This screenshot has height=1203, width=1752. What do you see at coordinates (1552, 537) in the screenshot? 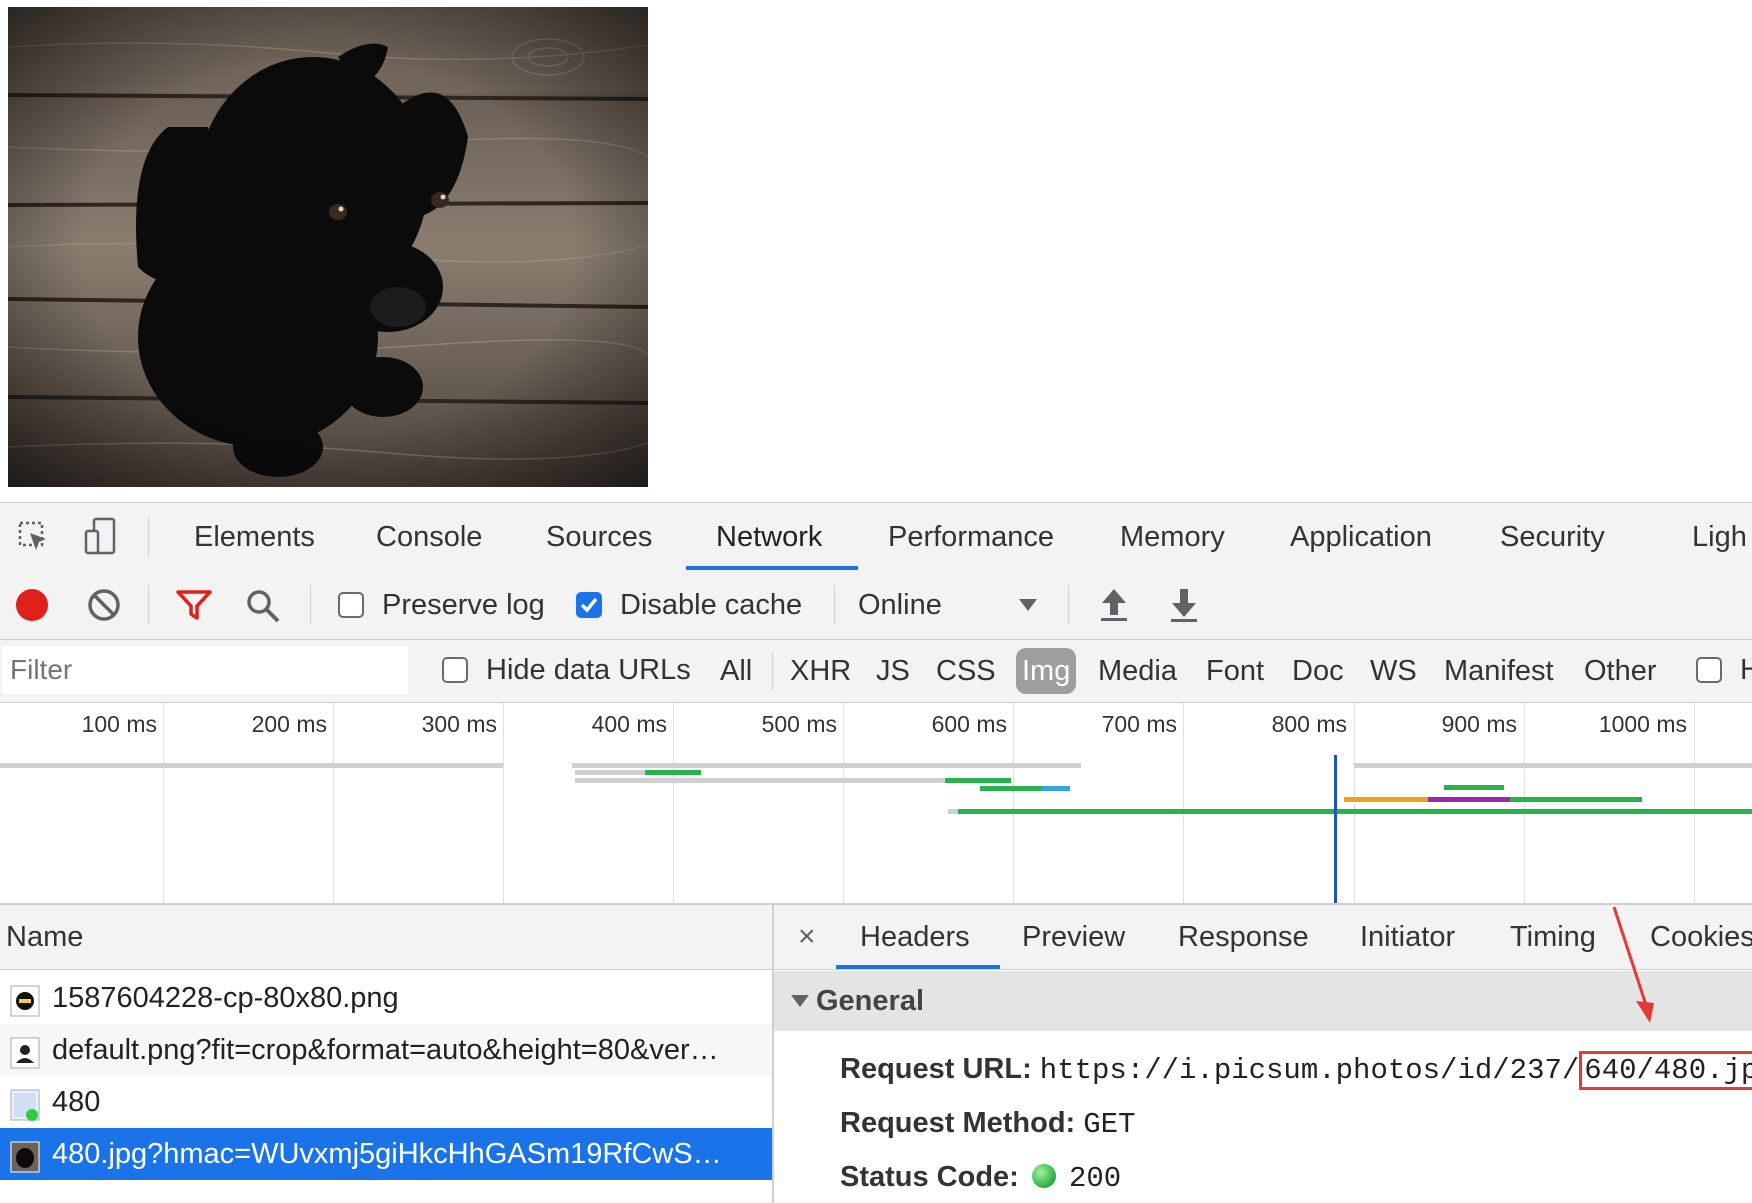
I see `tab-security: Security` at bounding box center [1552, 537].